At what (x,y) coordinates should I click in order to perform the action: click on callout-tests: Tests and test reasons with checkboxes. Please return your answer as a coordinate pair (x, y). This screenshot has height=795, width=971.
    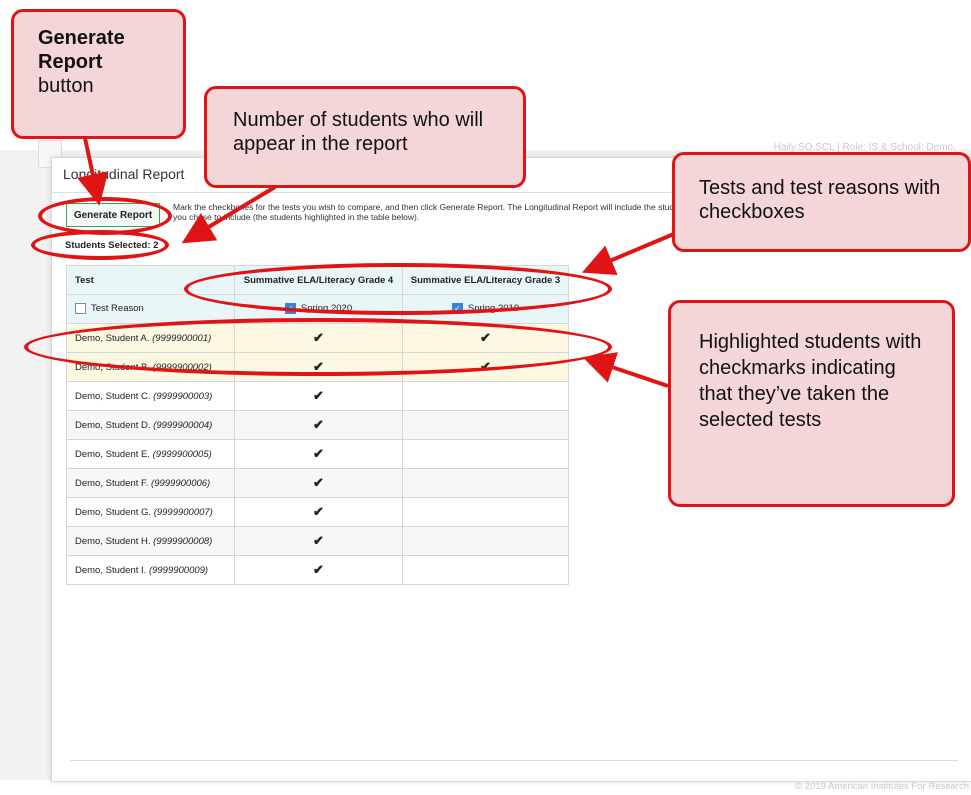
    Looking at the image, I should click on (821, 202).